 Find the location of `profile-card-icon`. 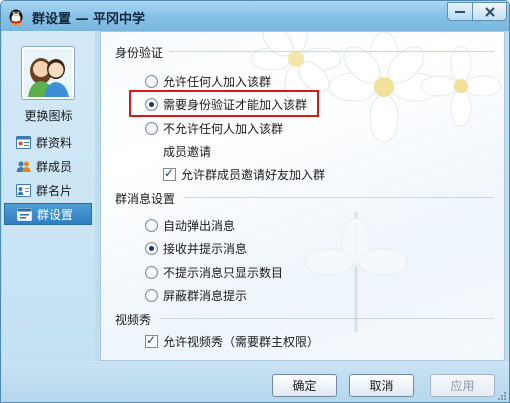

profile-card-icon is located at coordinates (23, 142).